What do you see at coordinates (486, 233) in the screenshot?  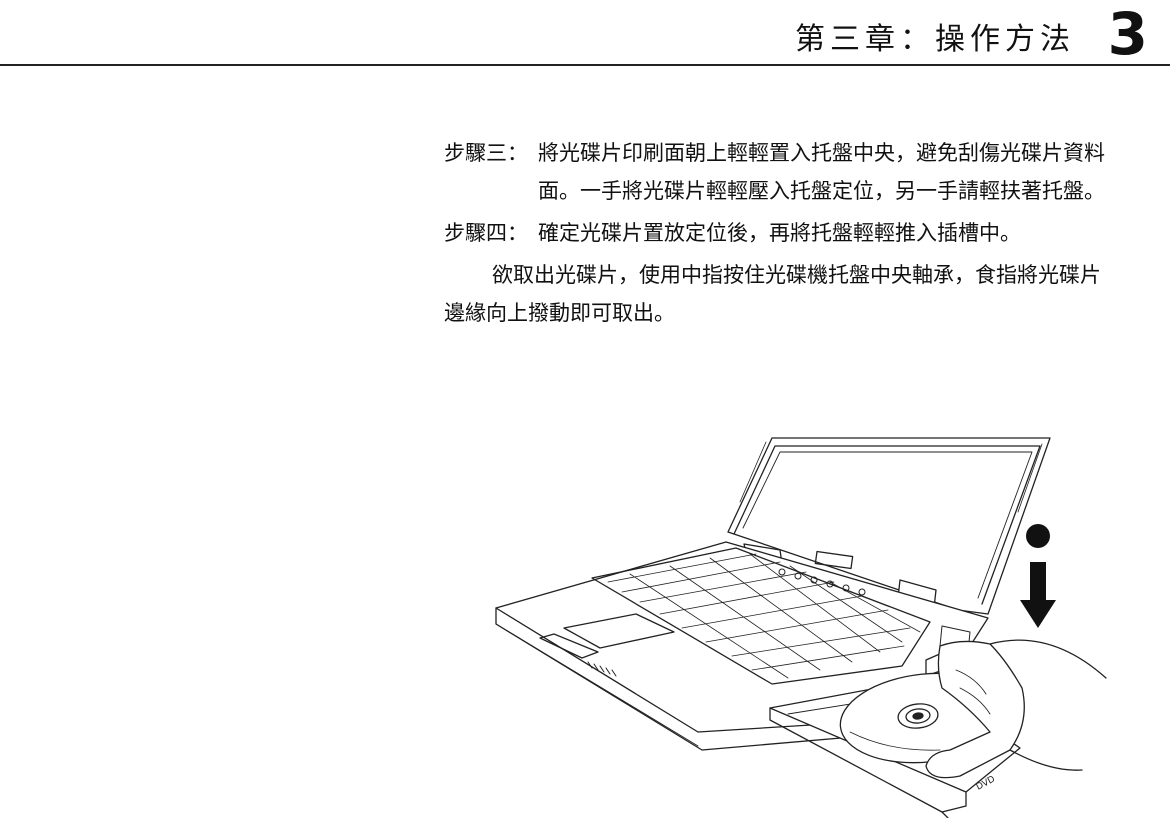 I see `step-4-label: 步驟四：` at bounding box center [486, 233].